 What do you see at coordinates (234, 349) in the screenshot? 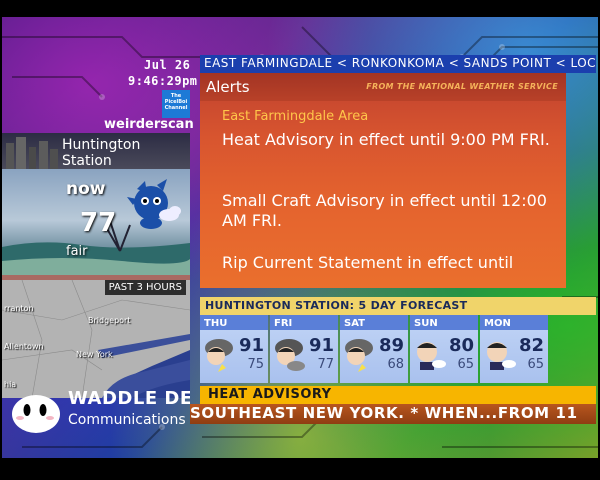
I see `forecast-day-thu: THU 91 75` at bounding box center [234, 349].